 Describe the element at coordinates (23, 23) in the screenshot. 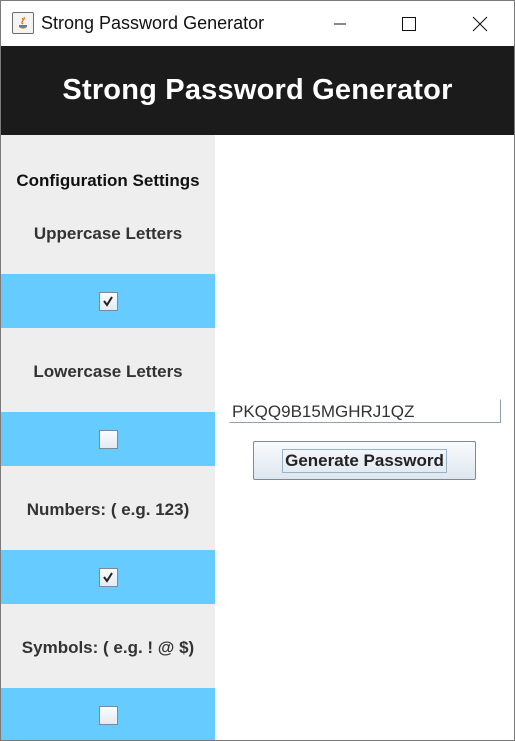

I see `java-app-icon` at that location.